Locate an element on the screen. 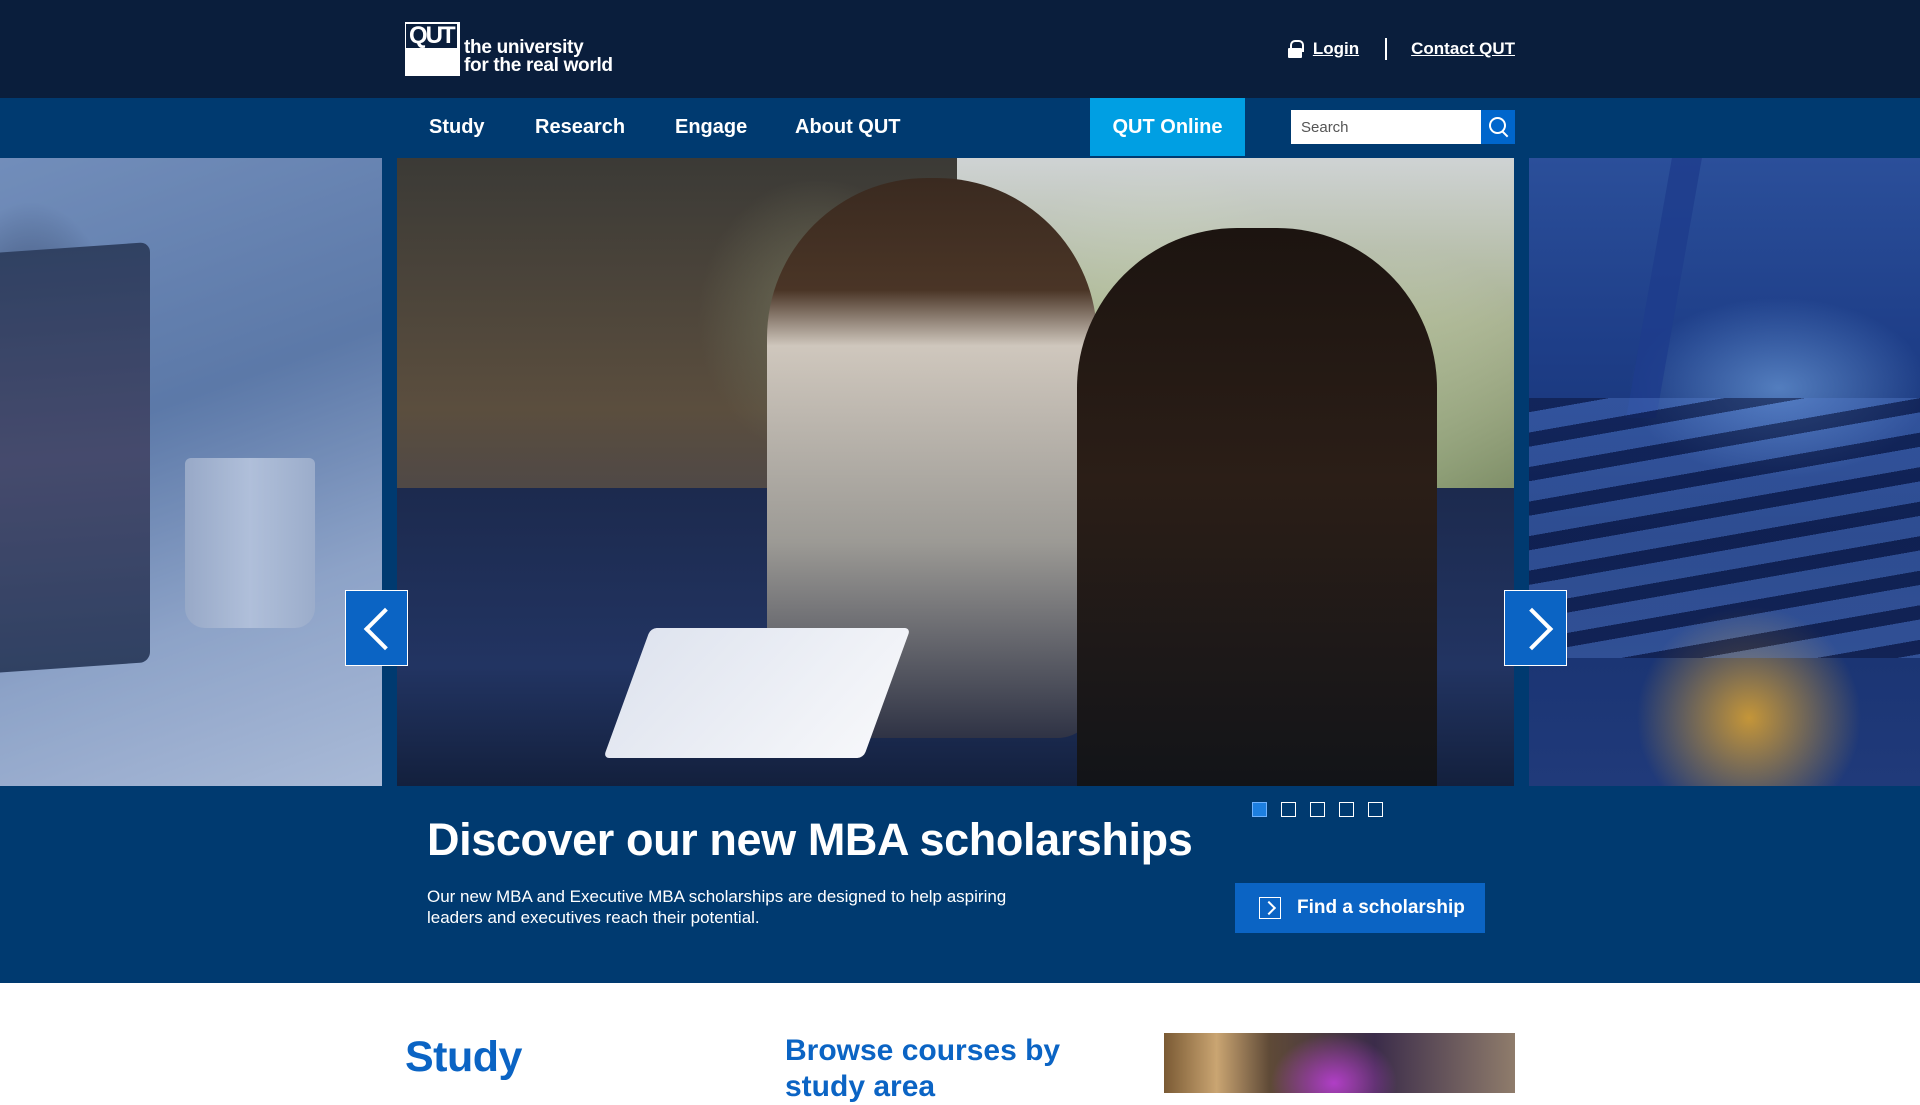 This screenshot has height=1105, width=1920. browse-courses-heading: Browse courses by study area is located at coordinates (935, 1069).